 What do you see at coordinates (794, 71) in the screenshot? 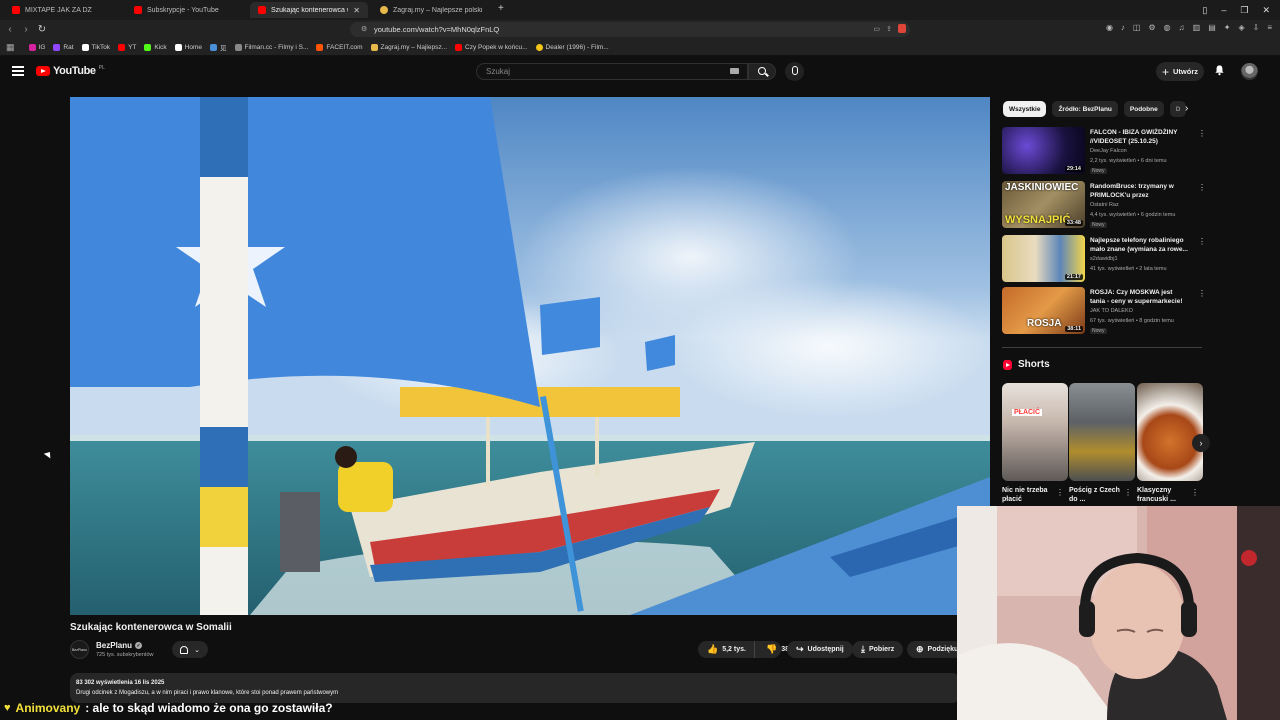
I see `voice-search-button` at bounding box center [794, 71].